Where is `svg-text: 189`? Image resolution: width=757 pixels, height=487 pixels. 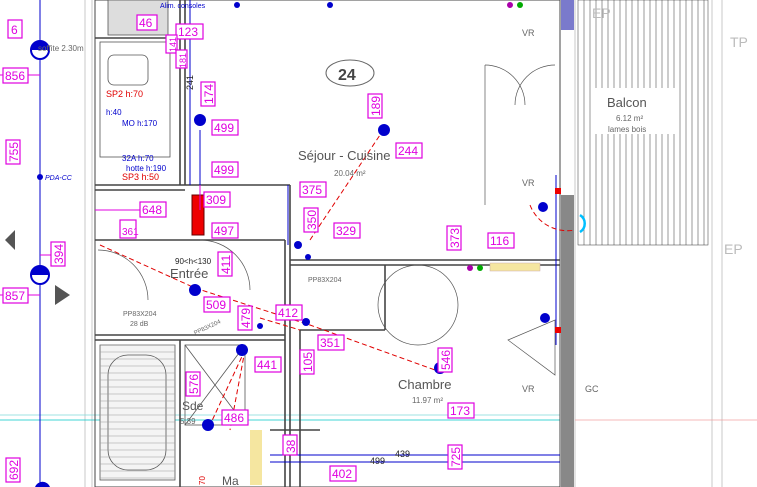
svg-text: 189 is located at coordinates (376, 106).